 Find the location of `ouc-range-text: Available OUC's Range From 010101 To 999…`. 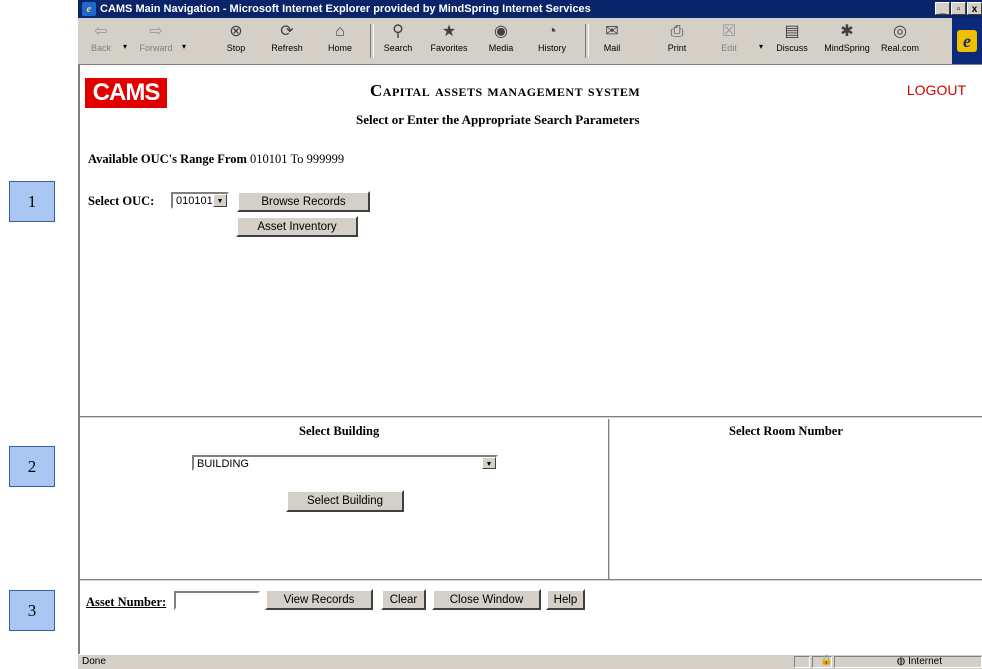

ouc-range-text: Available OUC's Range From 010101 To 999… is located at coordinates (216, 159).